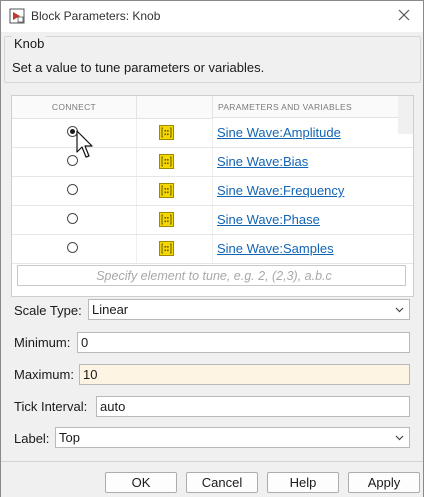 The height and width of the screenshot is (497, 424). I want to click on parameter-link: Sine Wave:Samples, so click(275, 248).